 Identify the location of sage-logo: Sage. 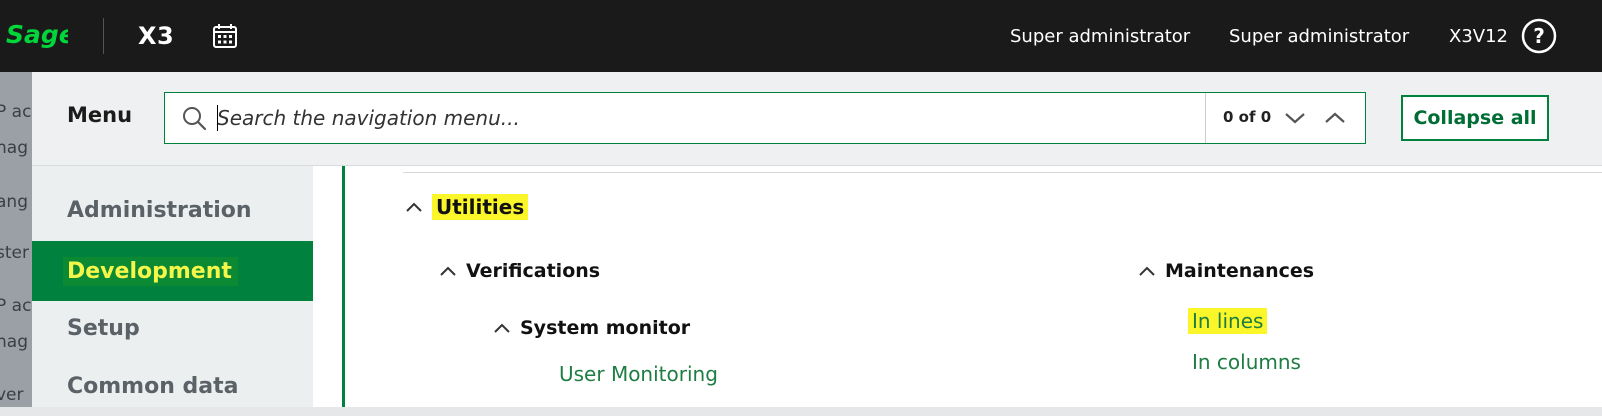
(37, 35).